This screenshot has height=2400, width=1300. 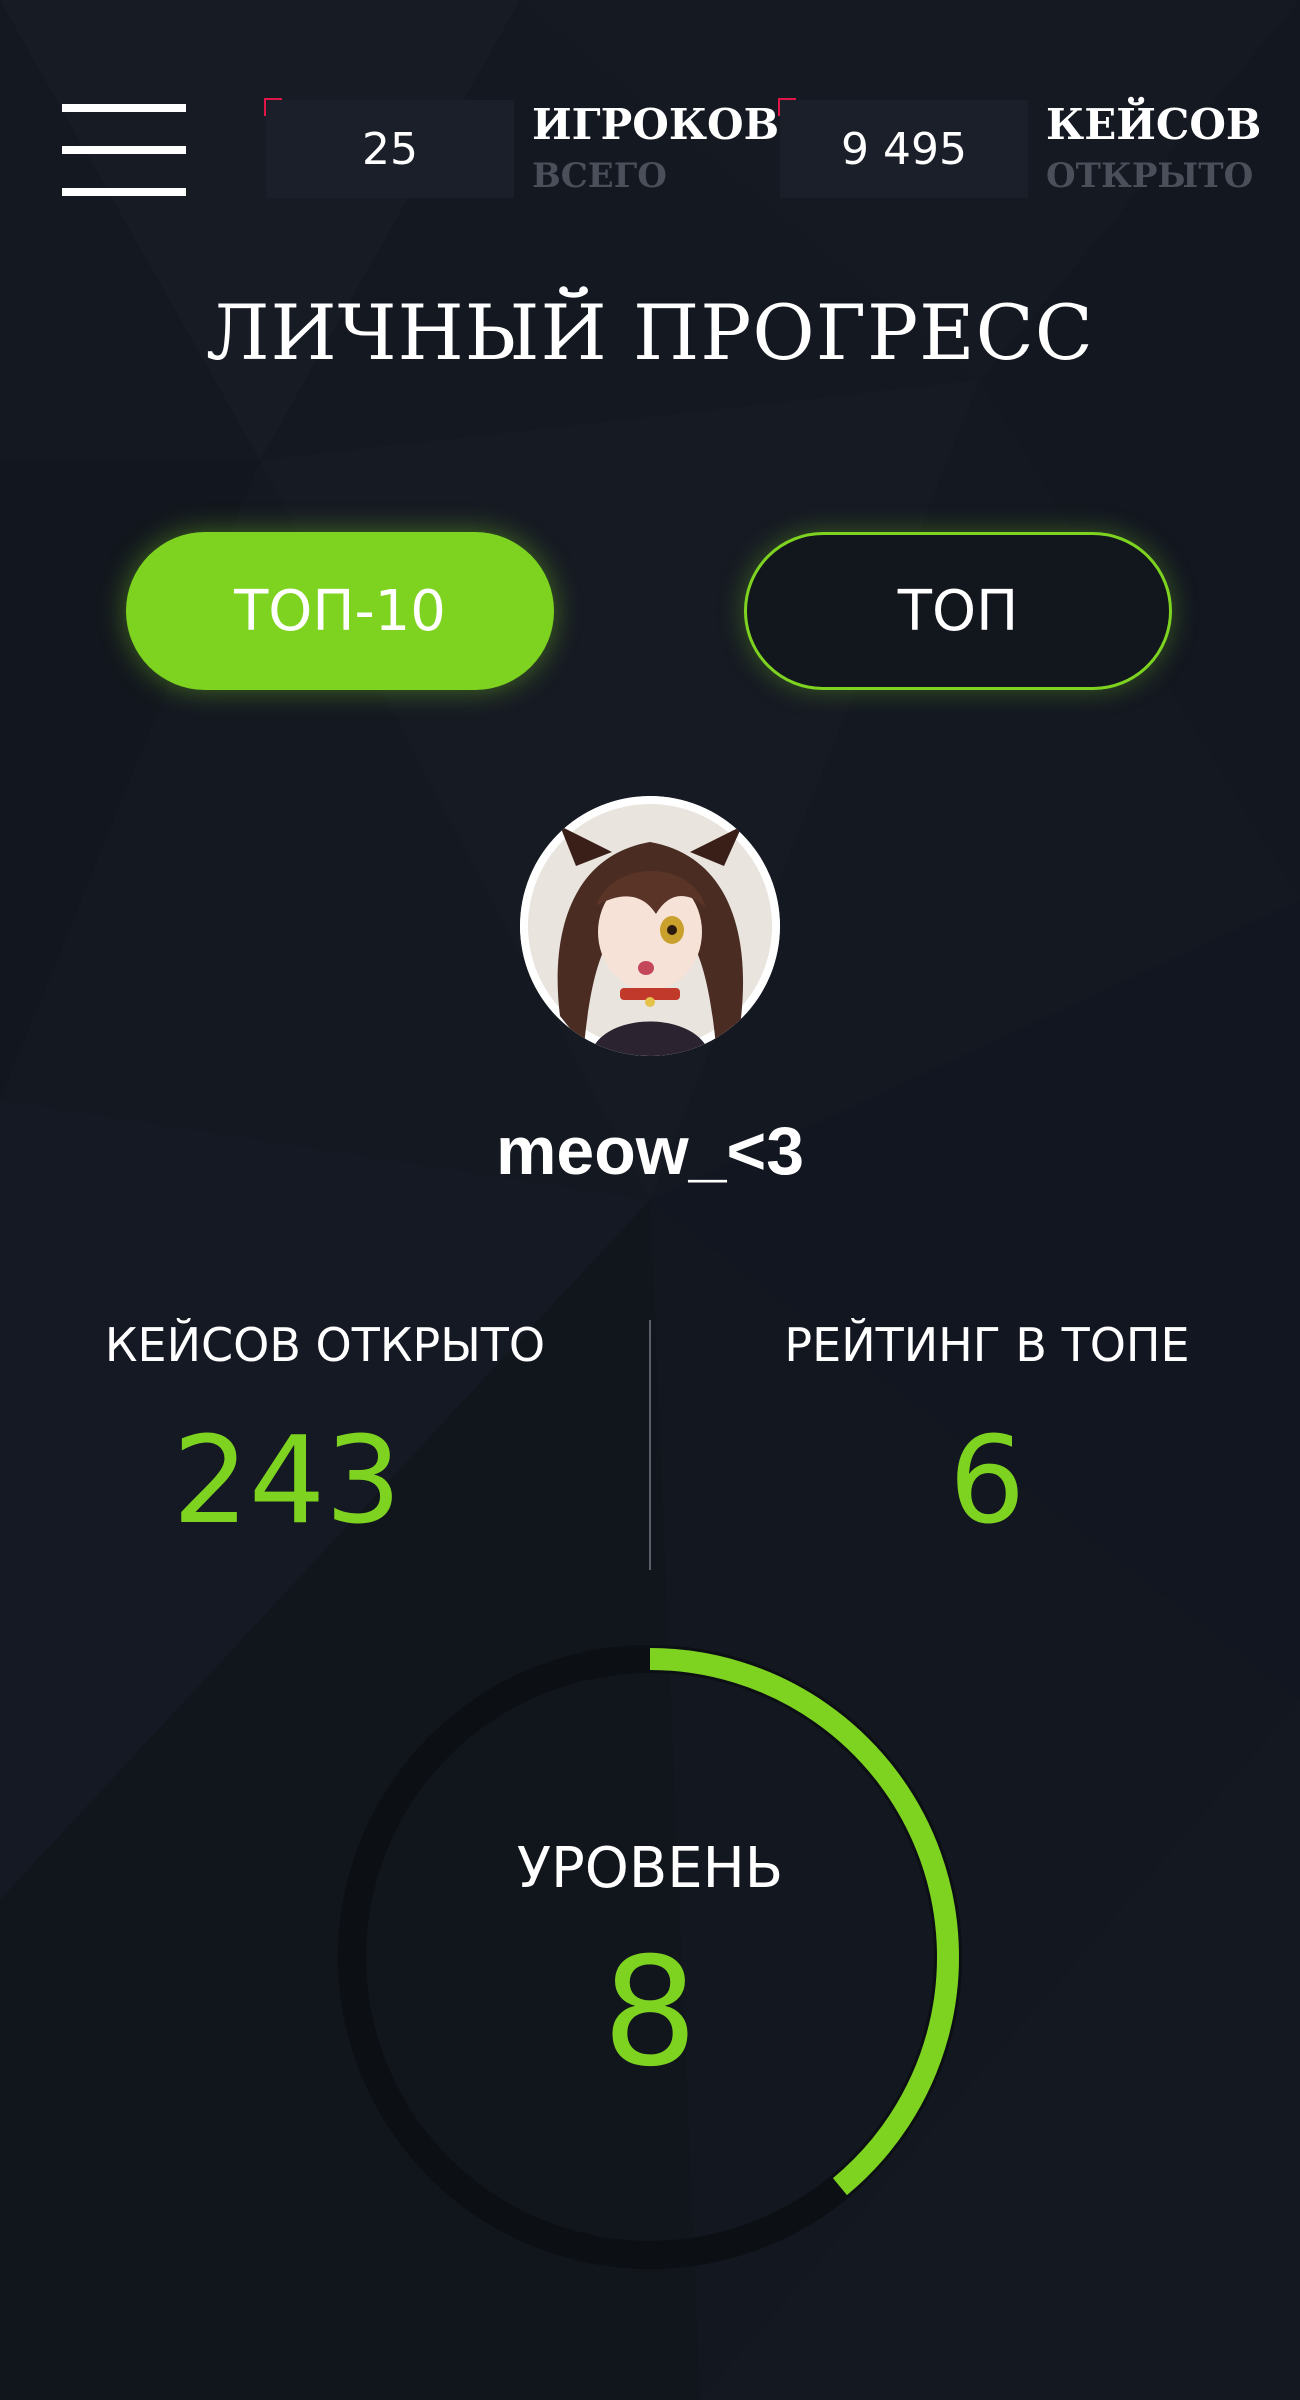 What do you see at coordinates (650, 332) in the screenshot?
I see `page-title: ЛИЧНЫЙ ПРОГРЕСС` at bounding box center [650, 332].